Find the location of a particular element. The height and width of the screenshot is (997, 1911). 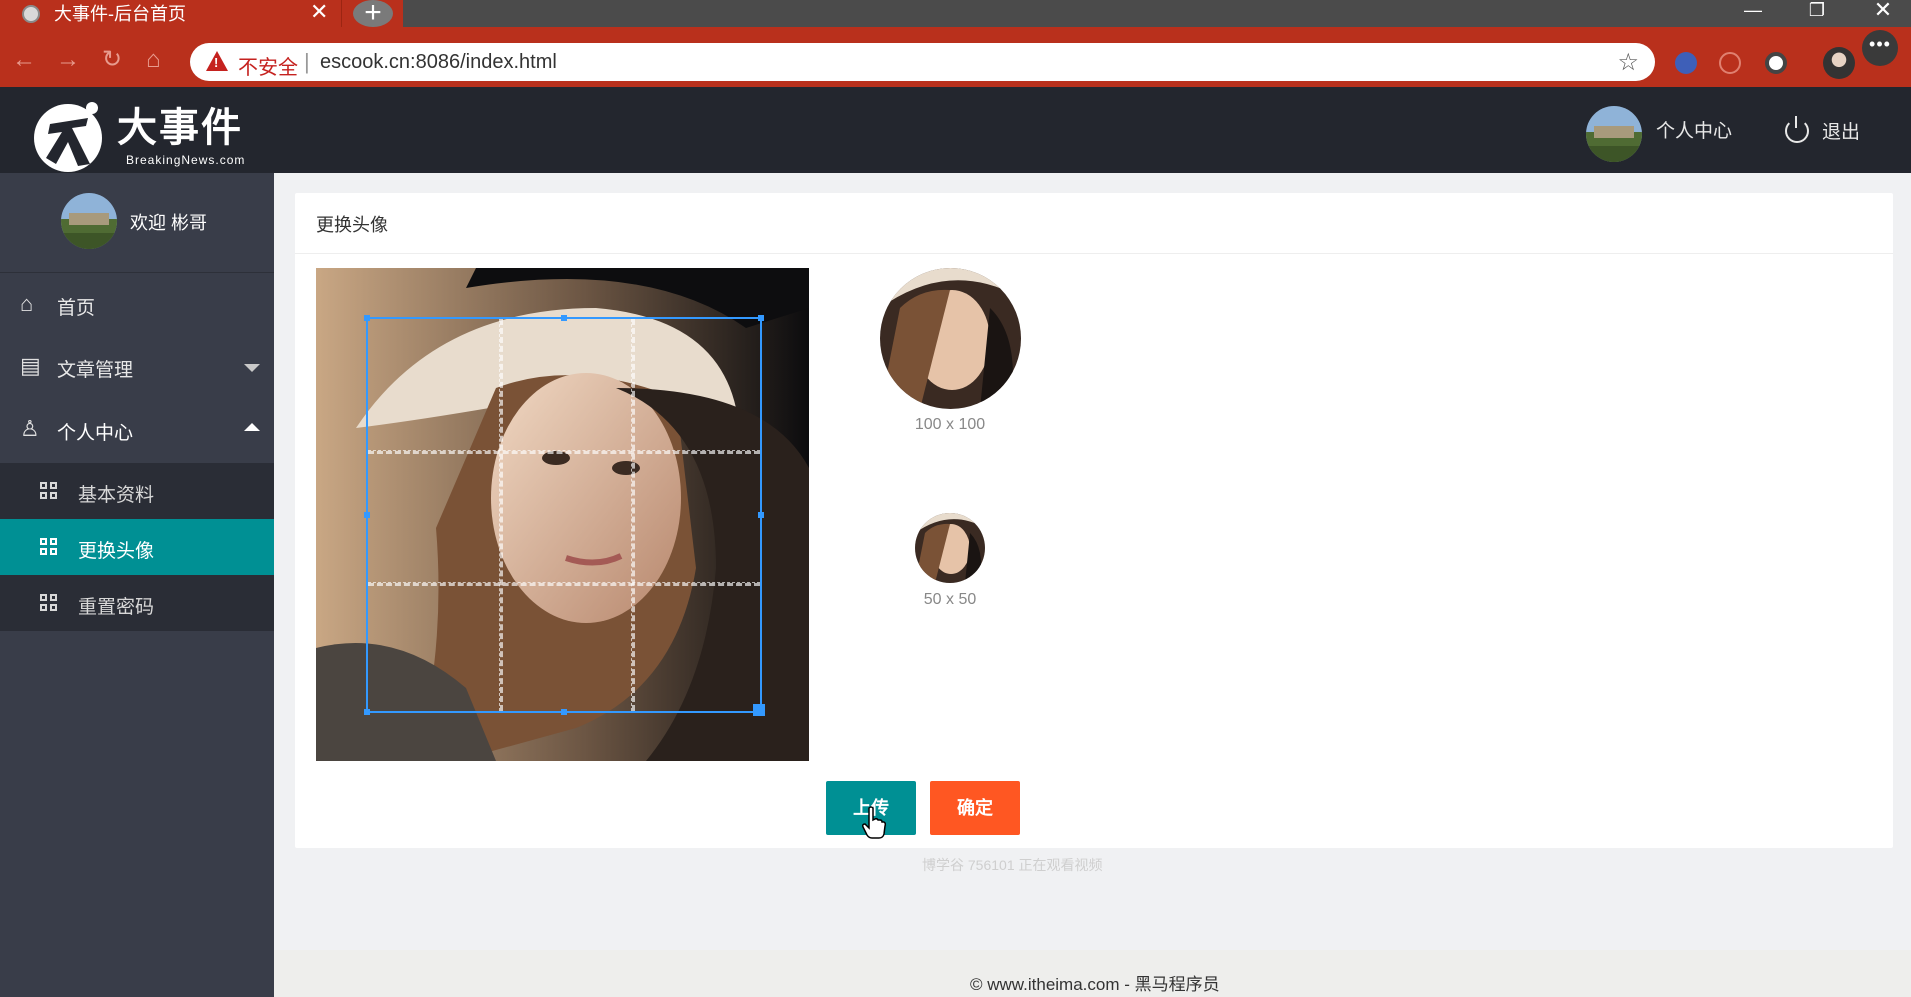

sidebar-item-reset-password: 重置密码 is located at coordinates (137, 603).